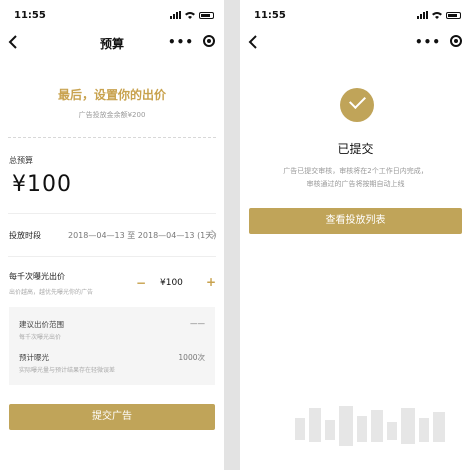  What do you see at coordinates (40, 337) in the screenshot?
I see `suggest-hint: 每千次曝光出价` at bounding box center [40, 337].